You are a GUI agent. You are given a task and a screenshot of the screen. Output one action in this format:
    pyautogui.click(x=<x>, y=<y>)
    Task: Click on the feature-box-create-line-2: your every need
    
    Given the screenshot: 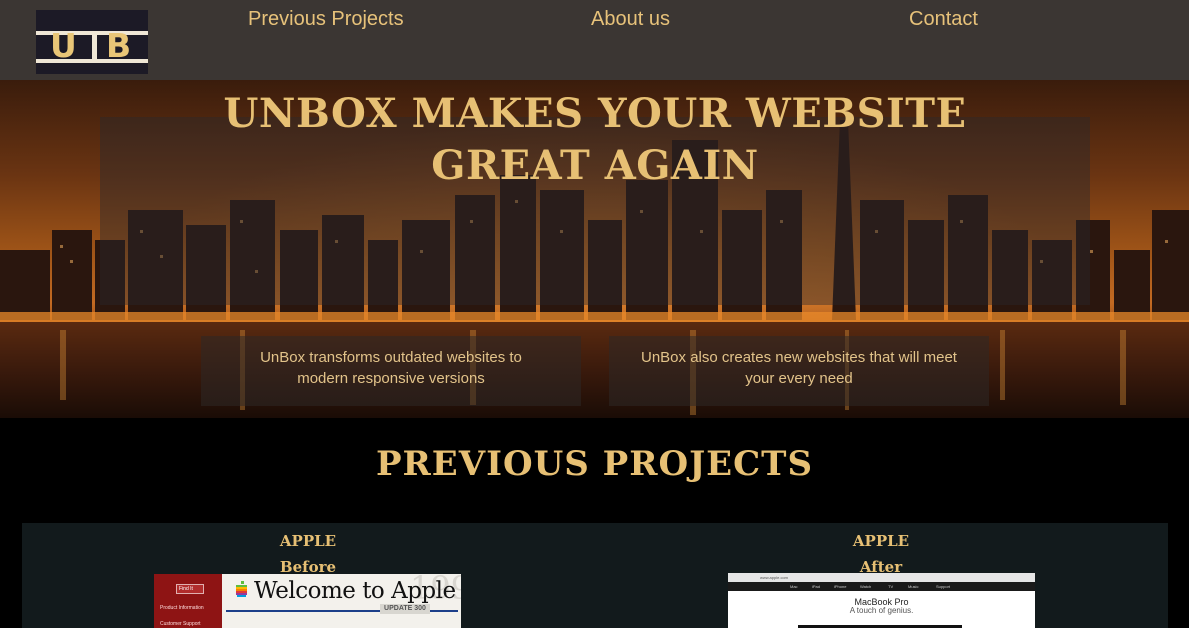 What is the action you would take?
    pyautogui.click(x=799, y=378)
    